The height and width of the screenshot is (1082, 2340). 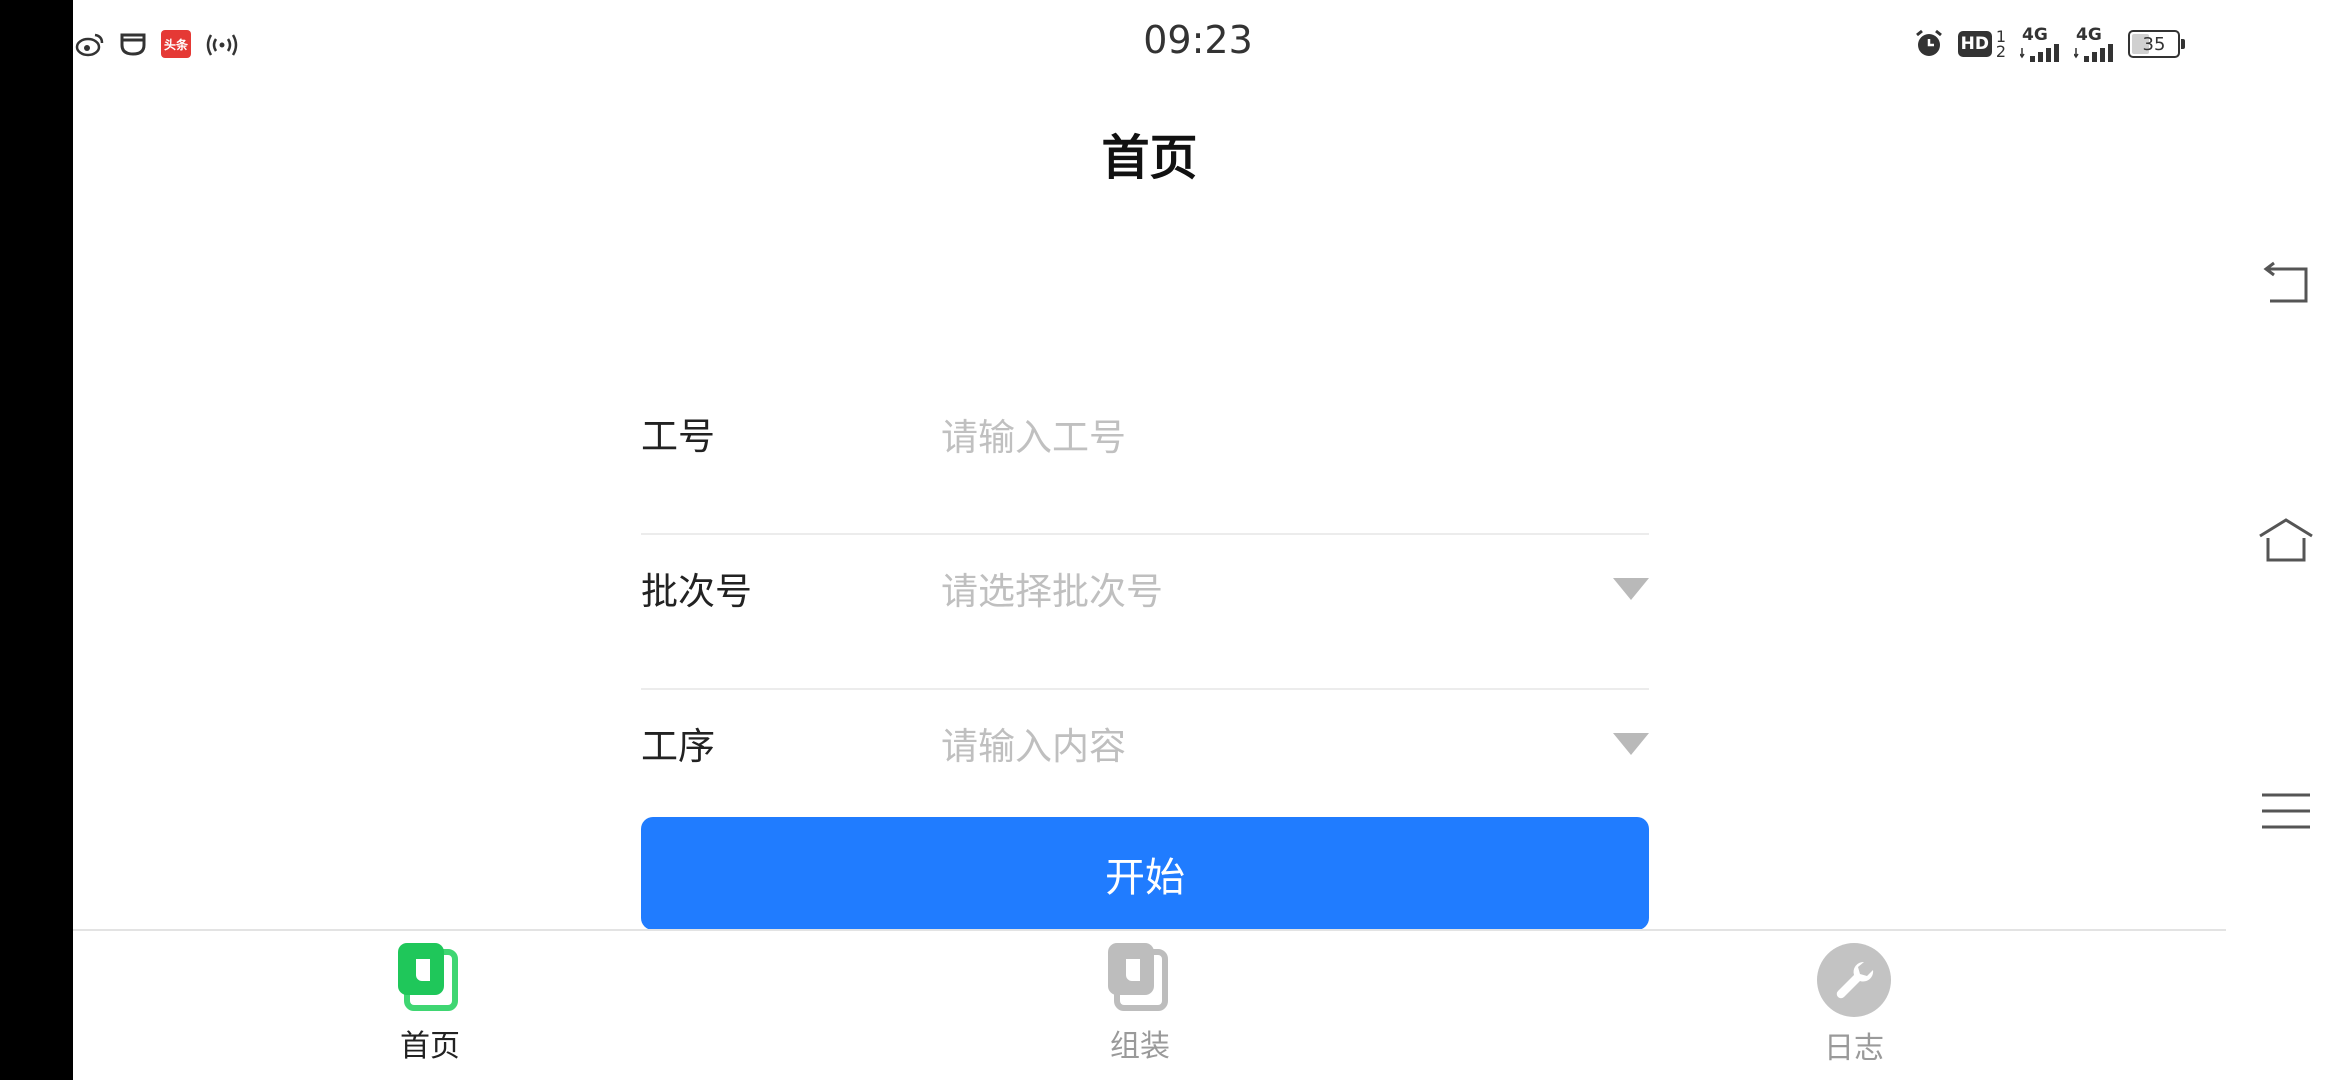 I want to click on tab-home: 首页, so click(x=430, y=1004).